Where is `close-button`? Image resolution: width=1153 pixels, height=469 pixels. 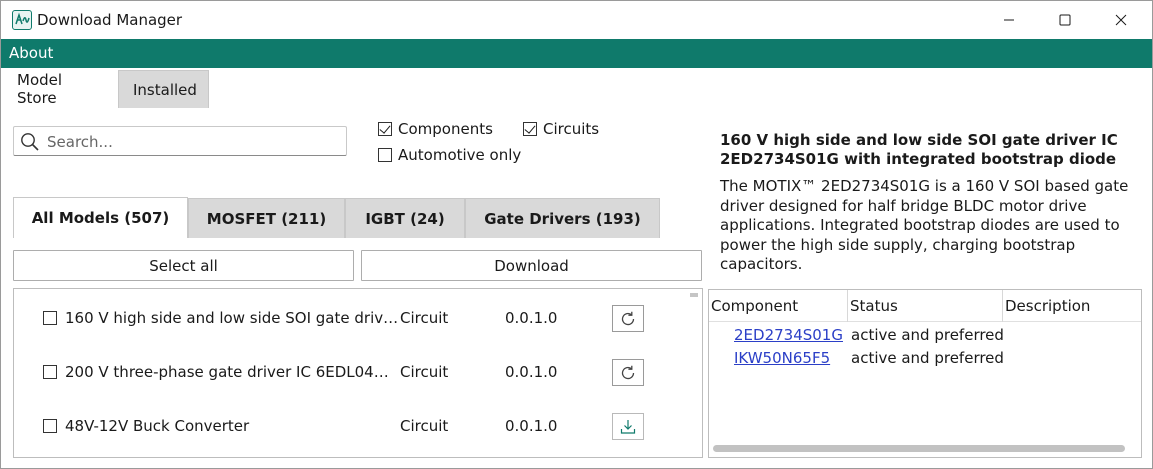 close-button is located at coordinates (1121, 20).